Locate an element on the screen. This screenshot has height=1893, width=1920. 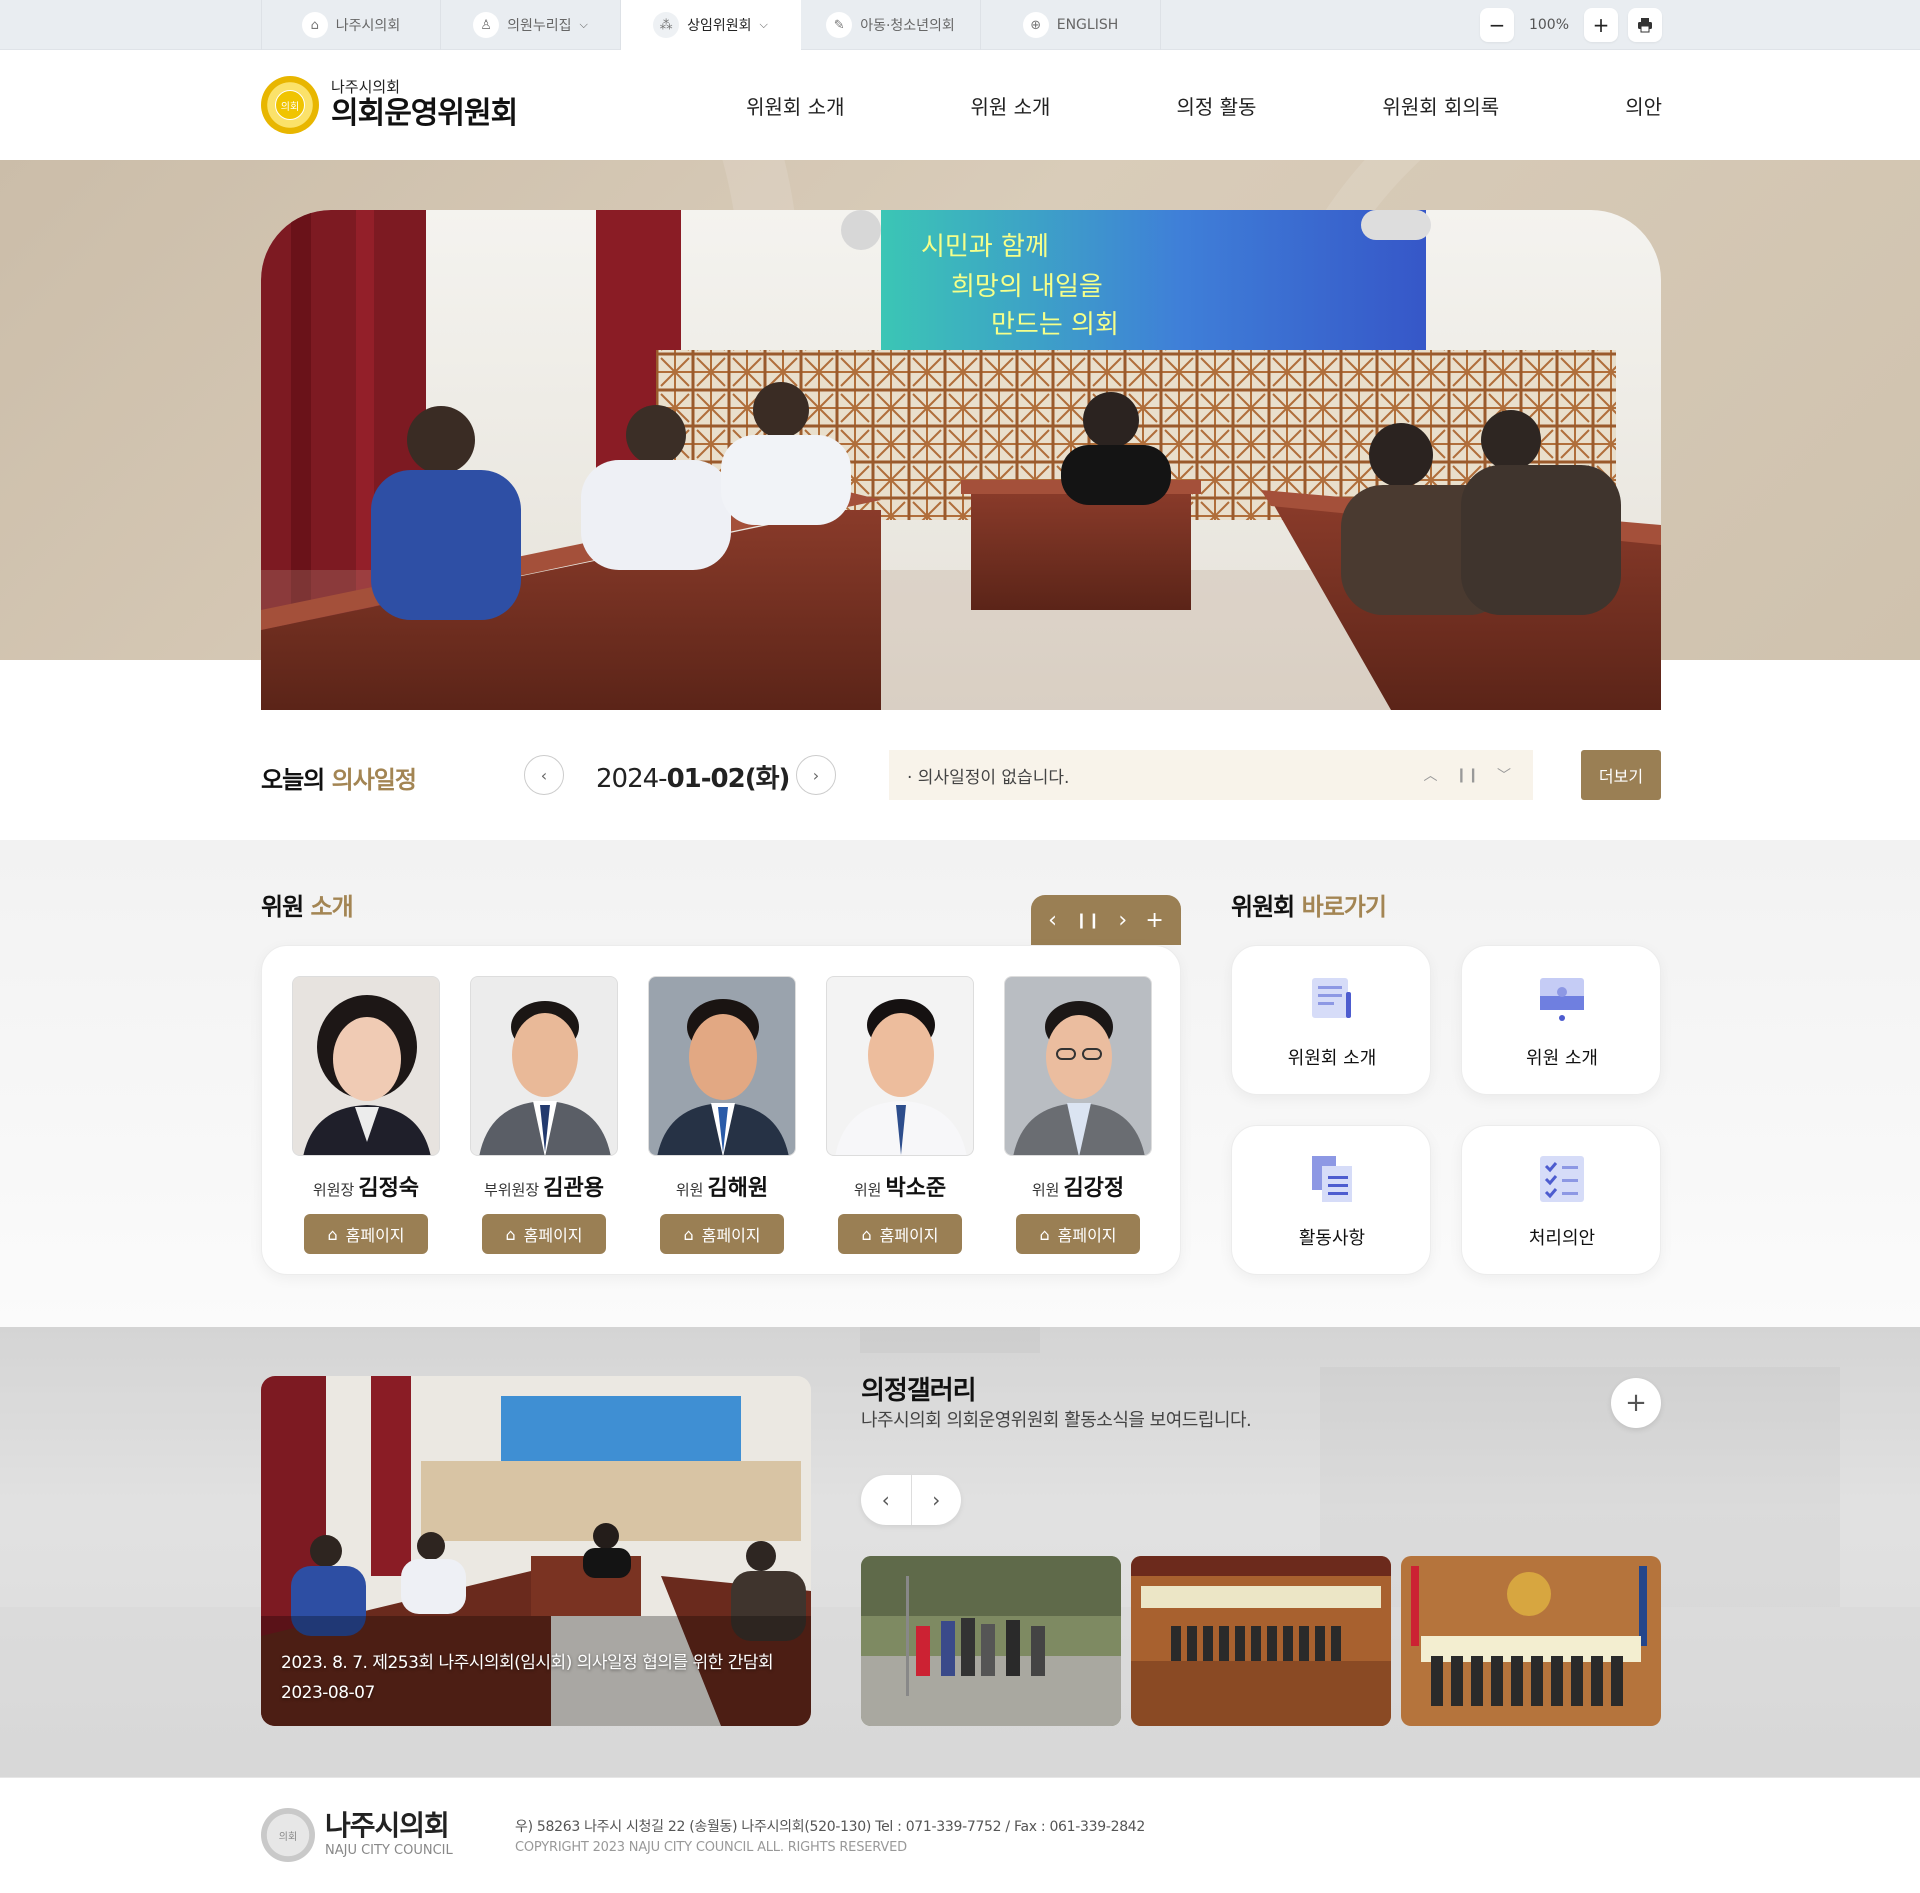
nav-committee-intro: 위원회 소개 is located at coordinates (795, 105).